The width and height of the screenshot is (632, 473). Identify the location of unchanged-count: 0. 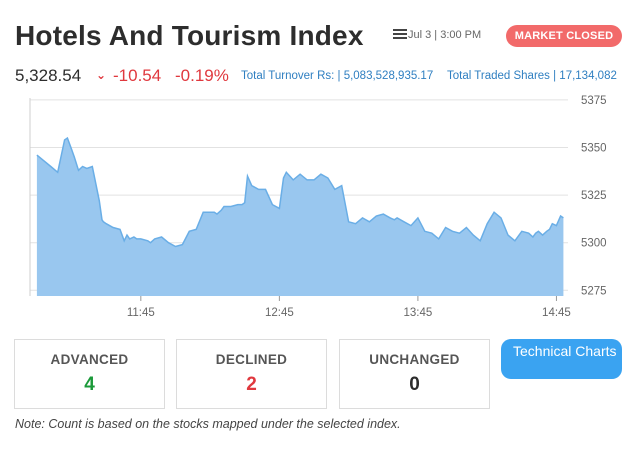
(414, 384).